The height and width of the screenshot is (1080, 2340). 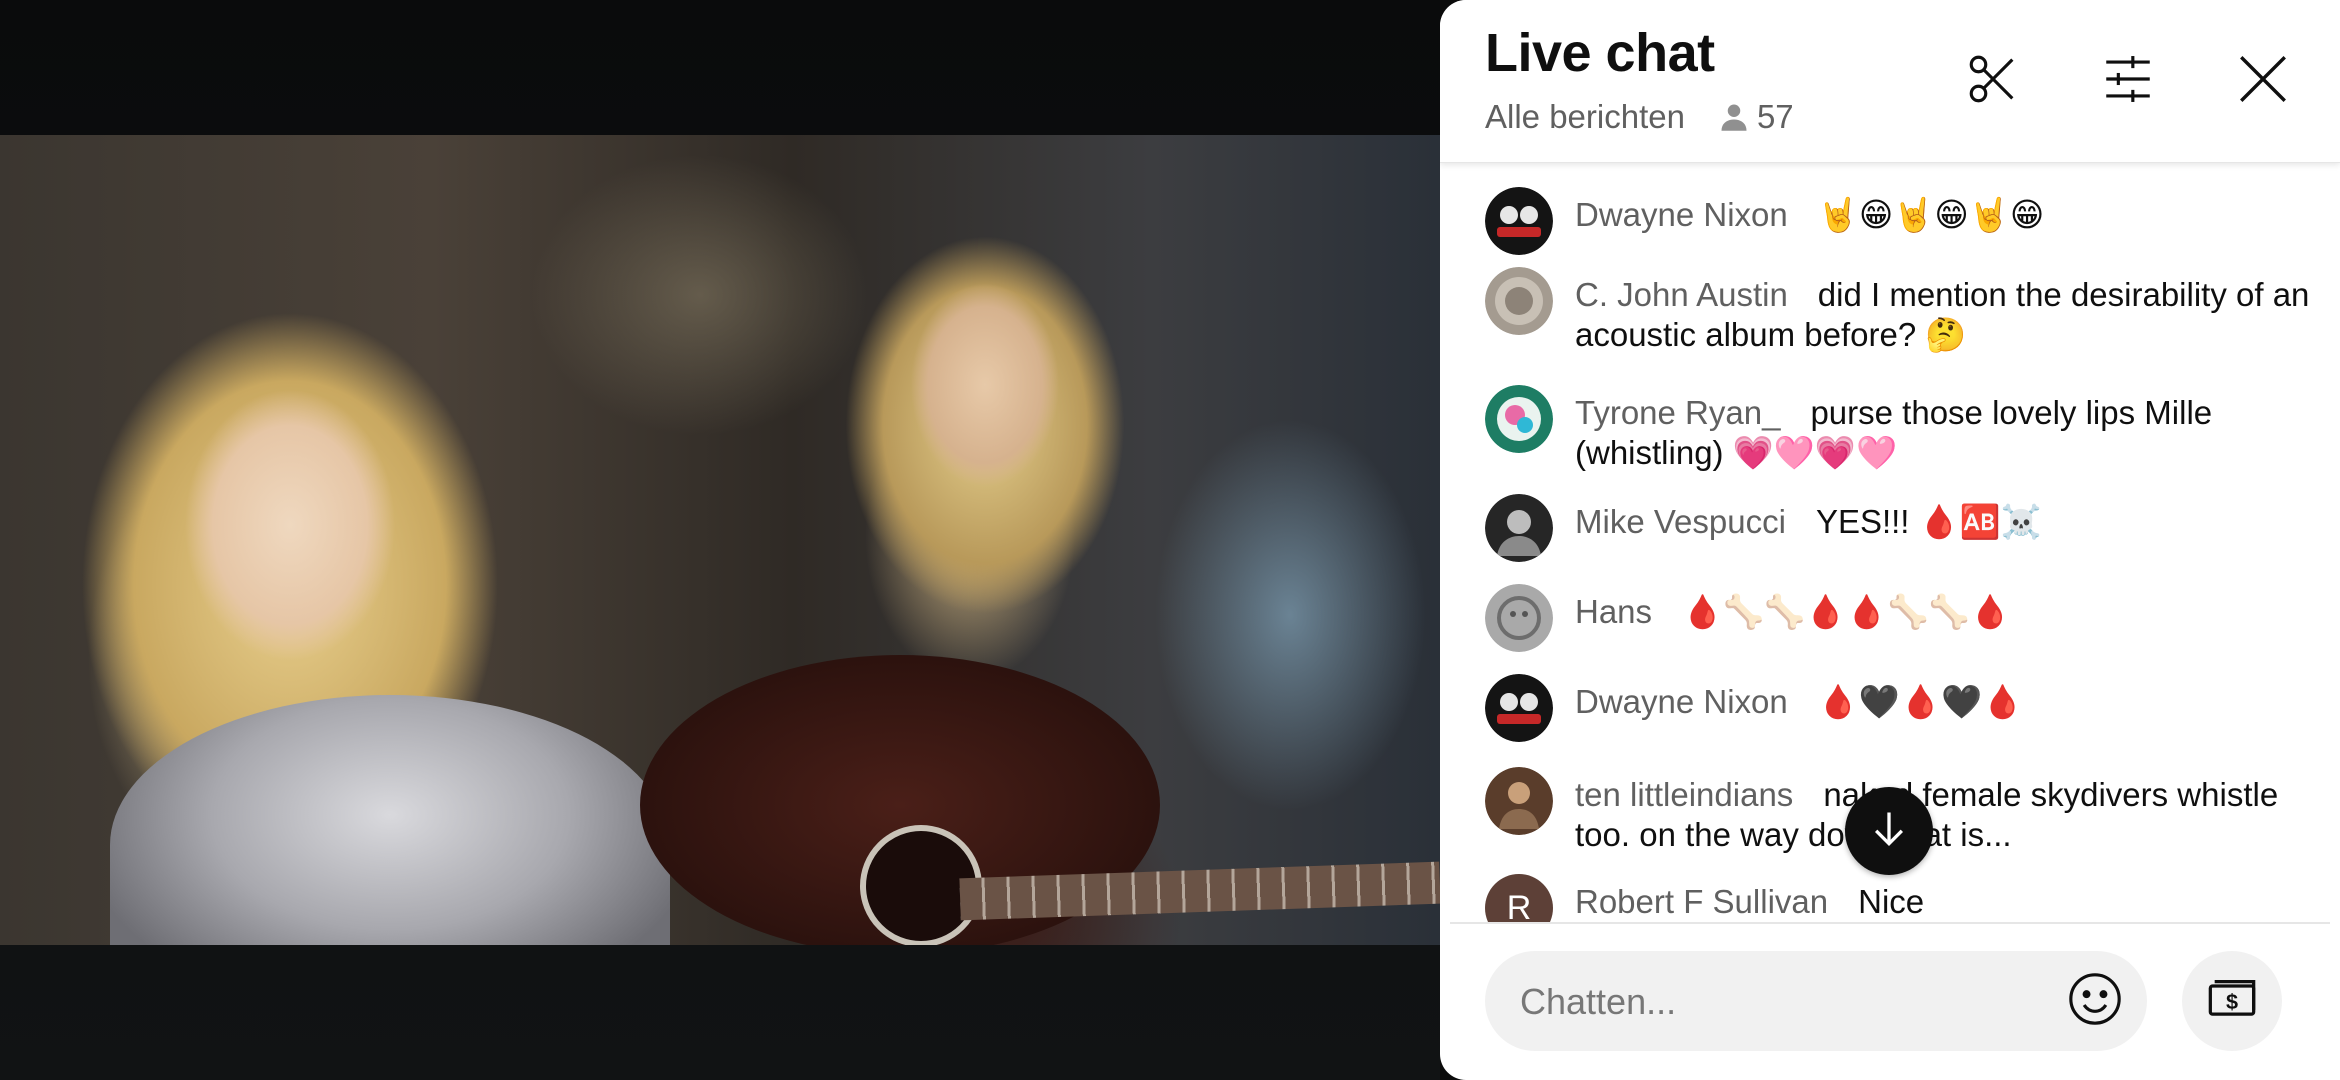 I want to click on message-body: Dwayne Nixon 🩸🖤🩸🖤🩸, so click(x=1945, y=702).